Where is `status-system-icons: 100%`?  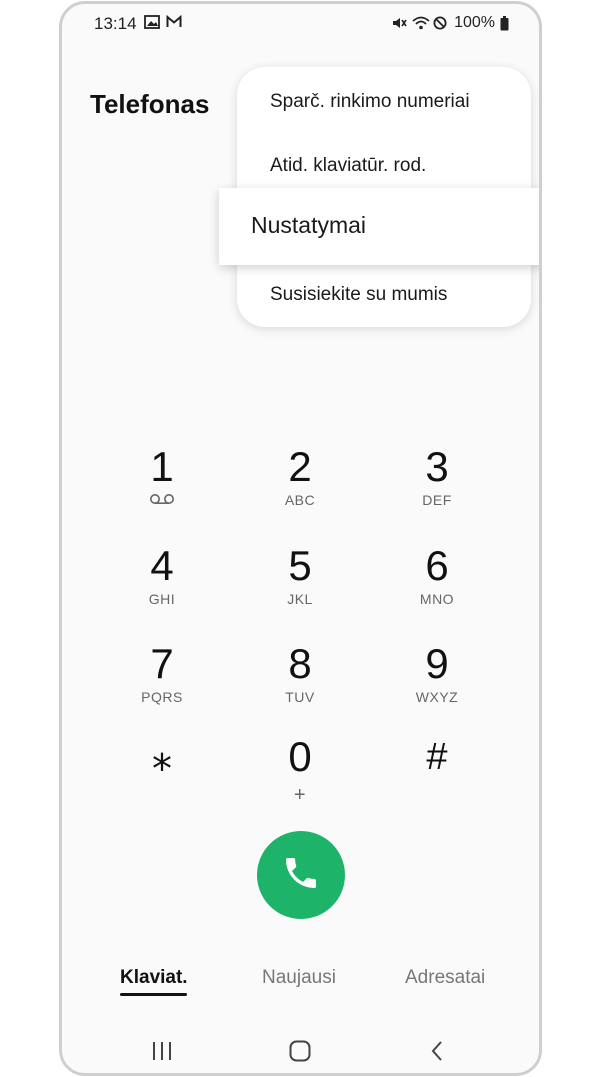
status-system-icons: 100% is located at coordinates (450, 23).